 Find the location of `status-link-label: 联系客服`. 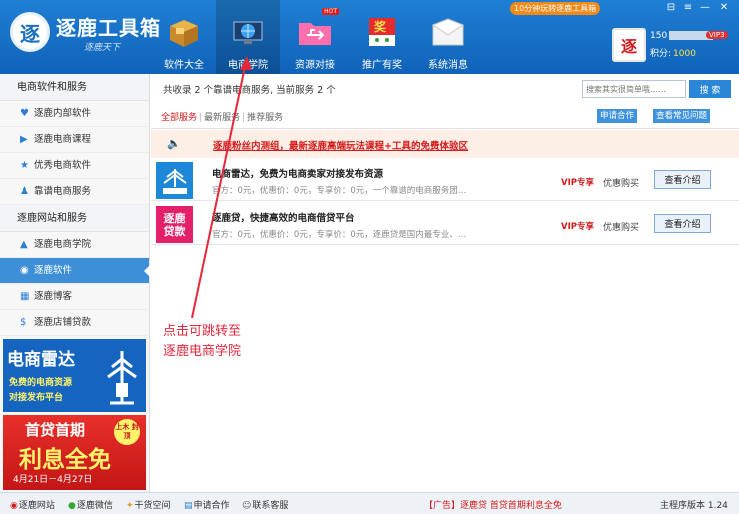

status-link-label: 联系客服 is located at coordinates (270, 506).